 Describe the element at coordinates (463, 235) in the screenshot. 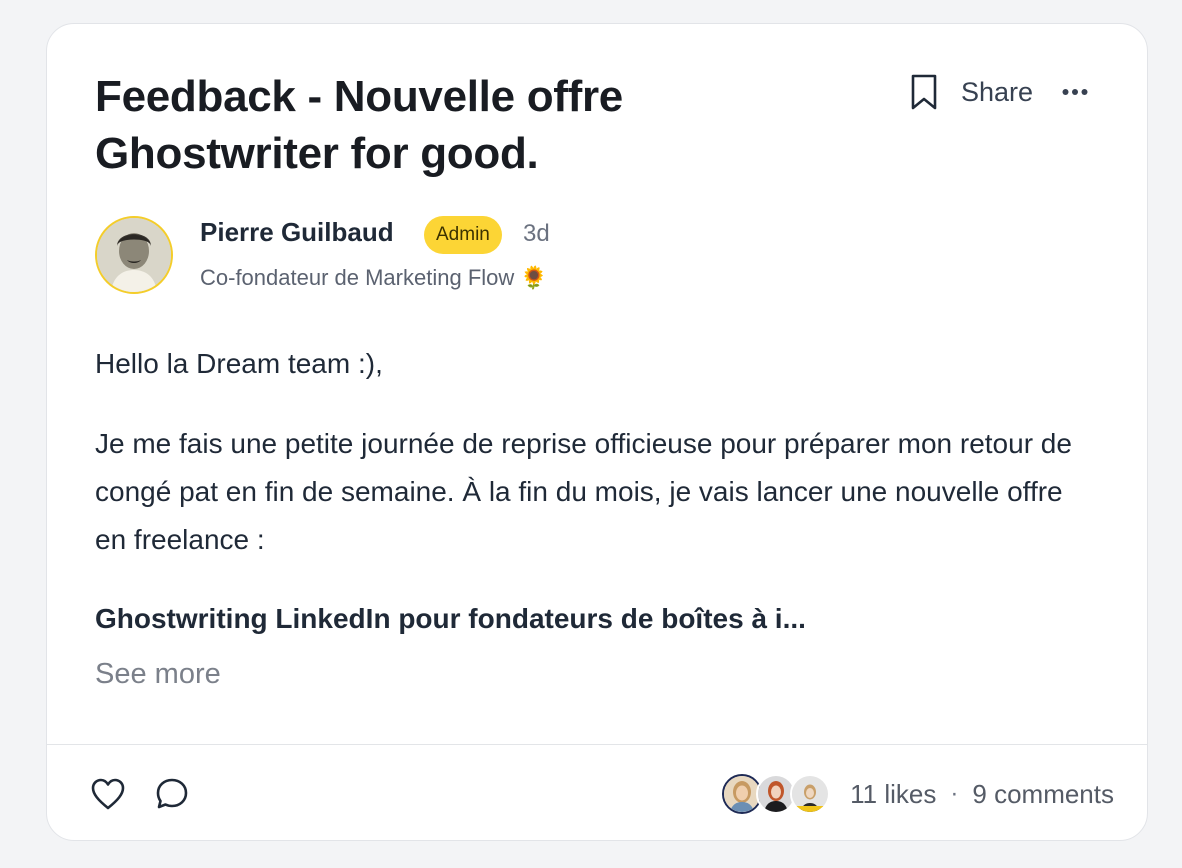

I see `admin-badge: Admin` at that location.